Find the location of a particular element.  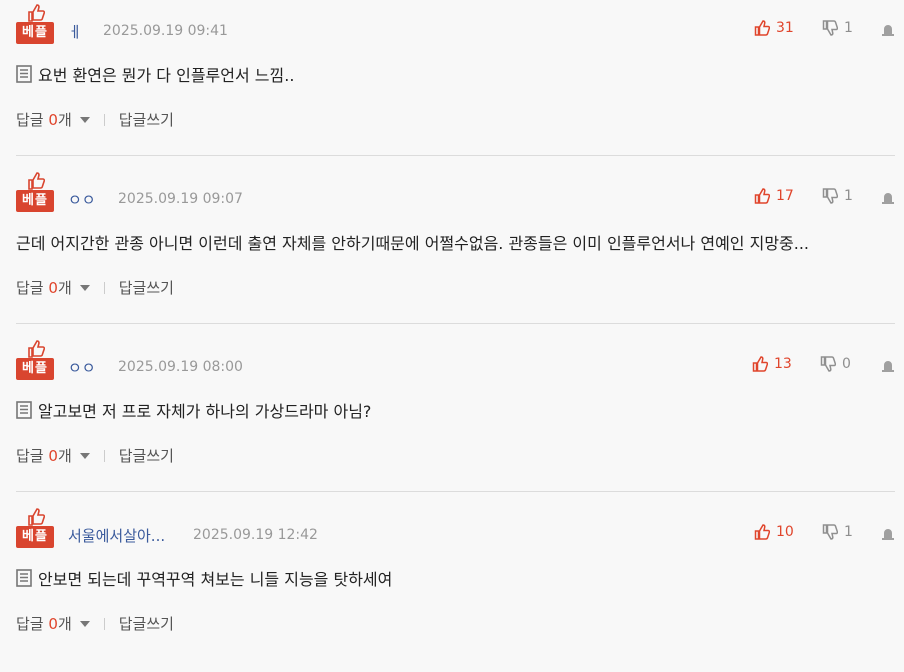

like-count: 13 is located at coordinates (783, 364).